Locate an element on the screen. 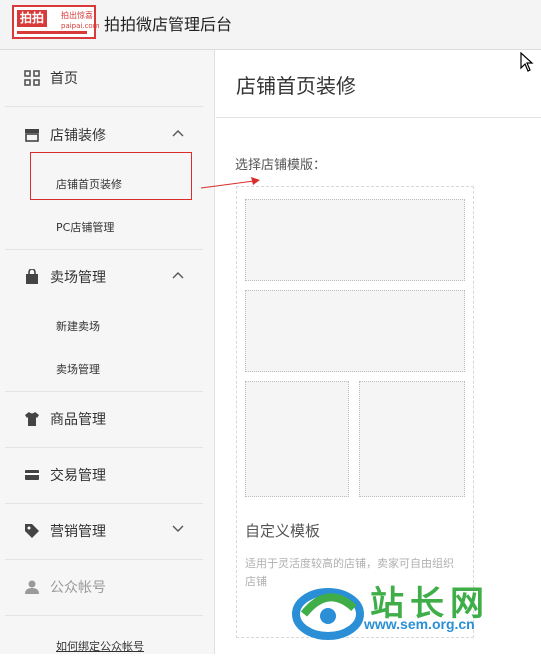 This screenshot has width=541, height=663. tag-icon is located at coordinates (32, 531).